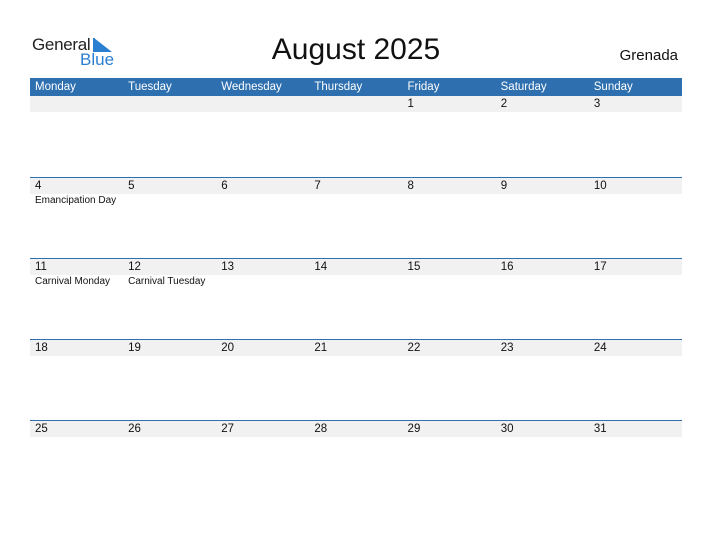 The image size is (712, 550). Describe the element at coordinates (542, 461) in the screenshot. I see `day-cell: 30` at that location.